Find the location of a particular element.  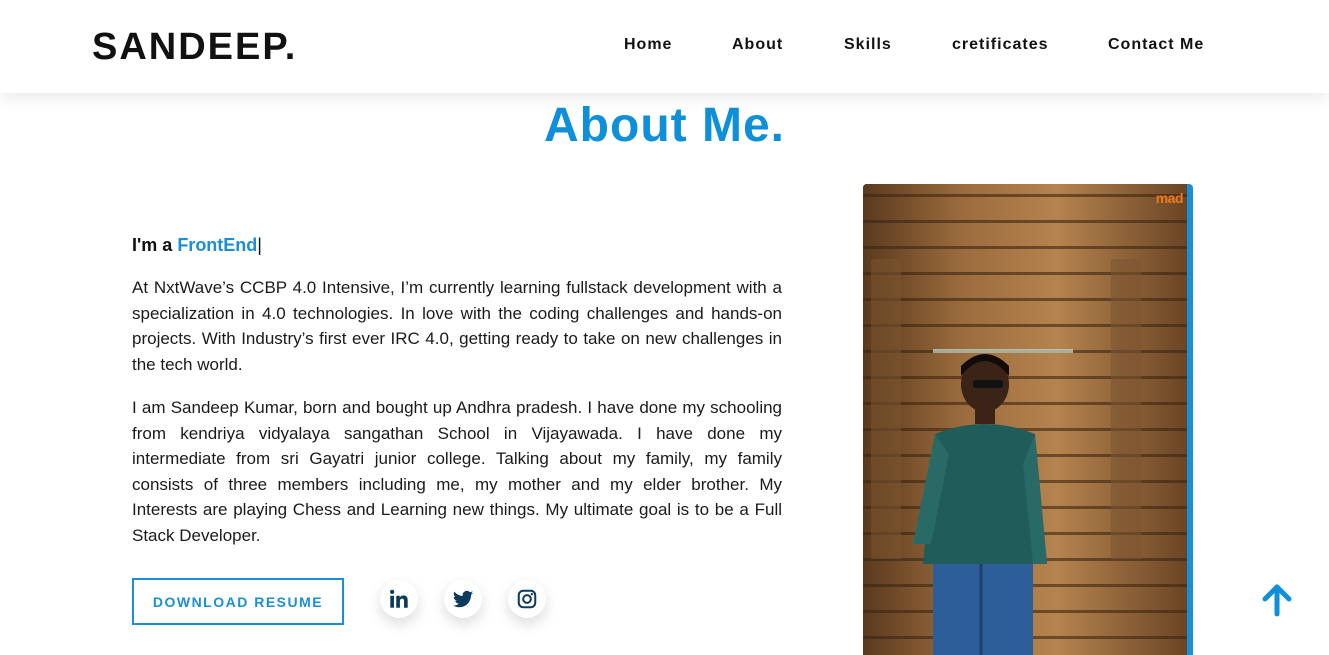

instagram-link is located at coordinates (527, 599).